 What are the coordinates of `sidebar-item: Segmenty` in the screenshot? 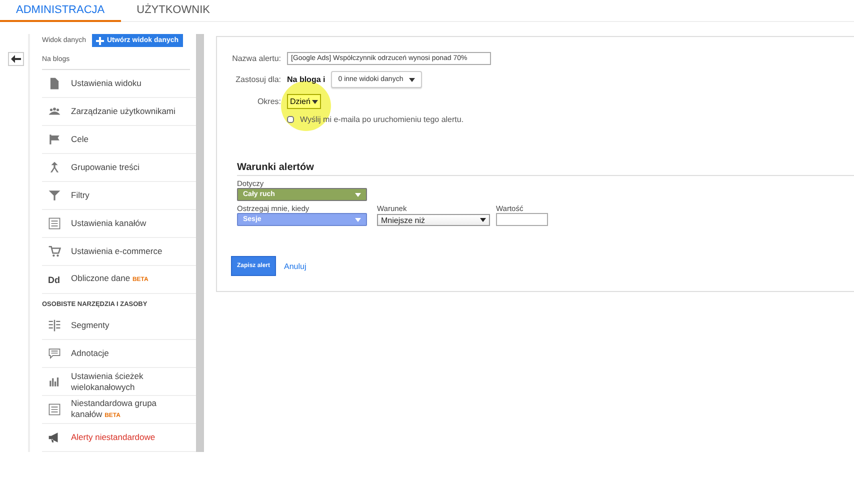 It's located at (119, 326).